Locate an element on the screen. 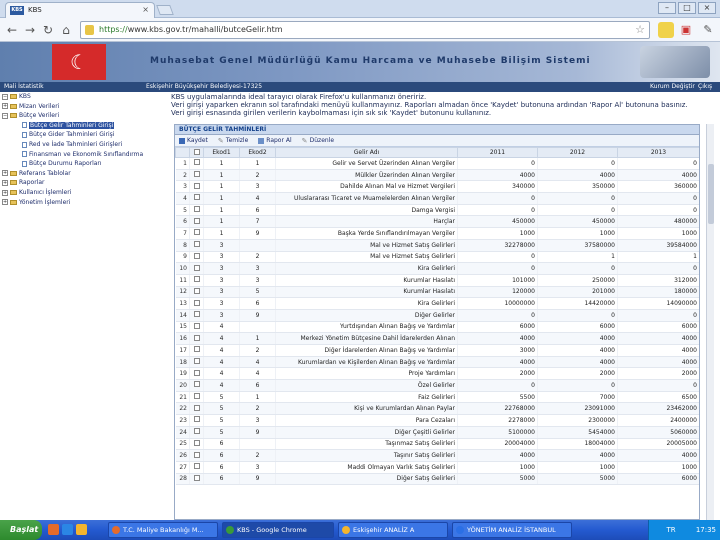 Image resolution: width=720 pixels, height=540 pixels. value-2011-cell: 450000 is located at coordinates (497, 222).